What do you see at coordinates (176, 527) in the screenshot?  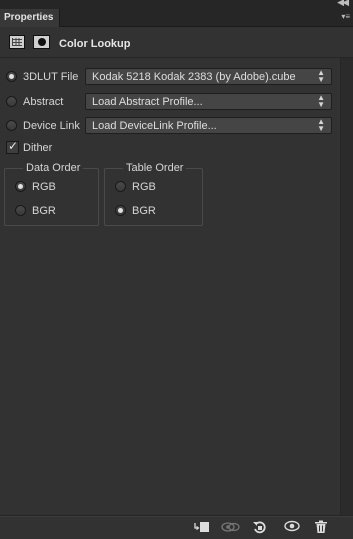 I see `bottom-toolbar` at bounding box center [176, 527].